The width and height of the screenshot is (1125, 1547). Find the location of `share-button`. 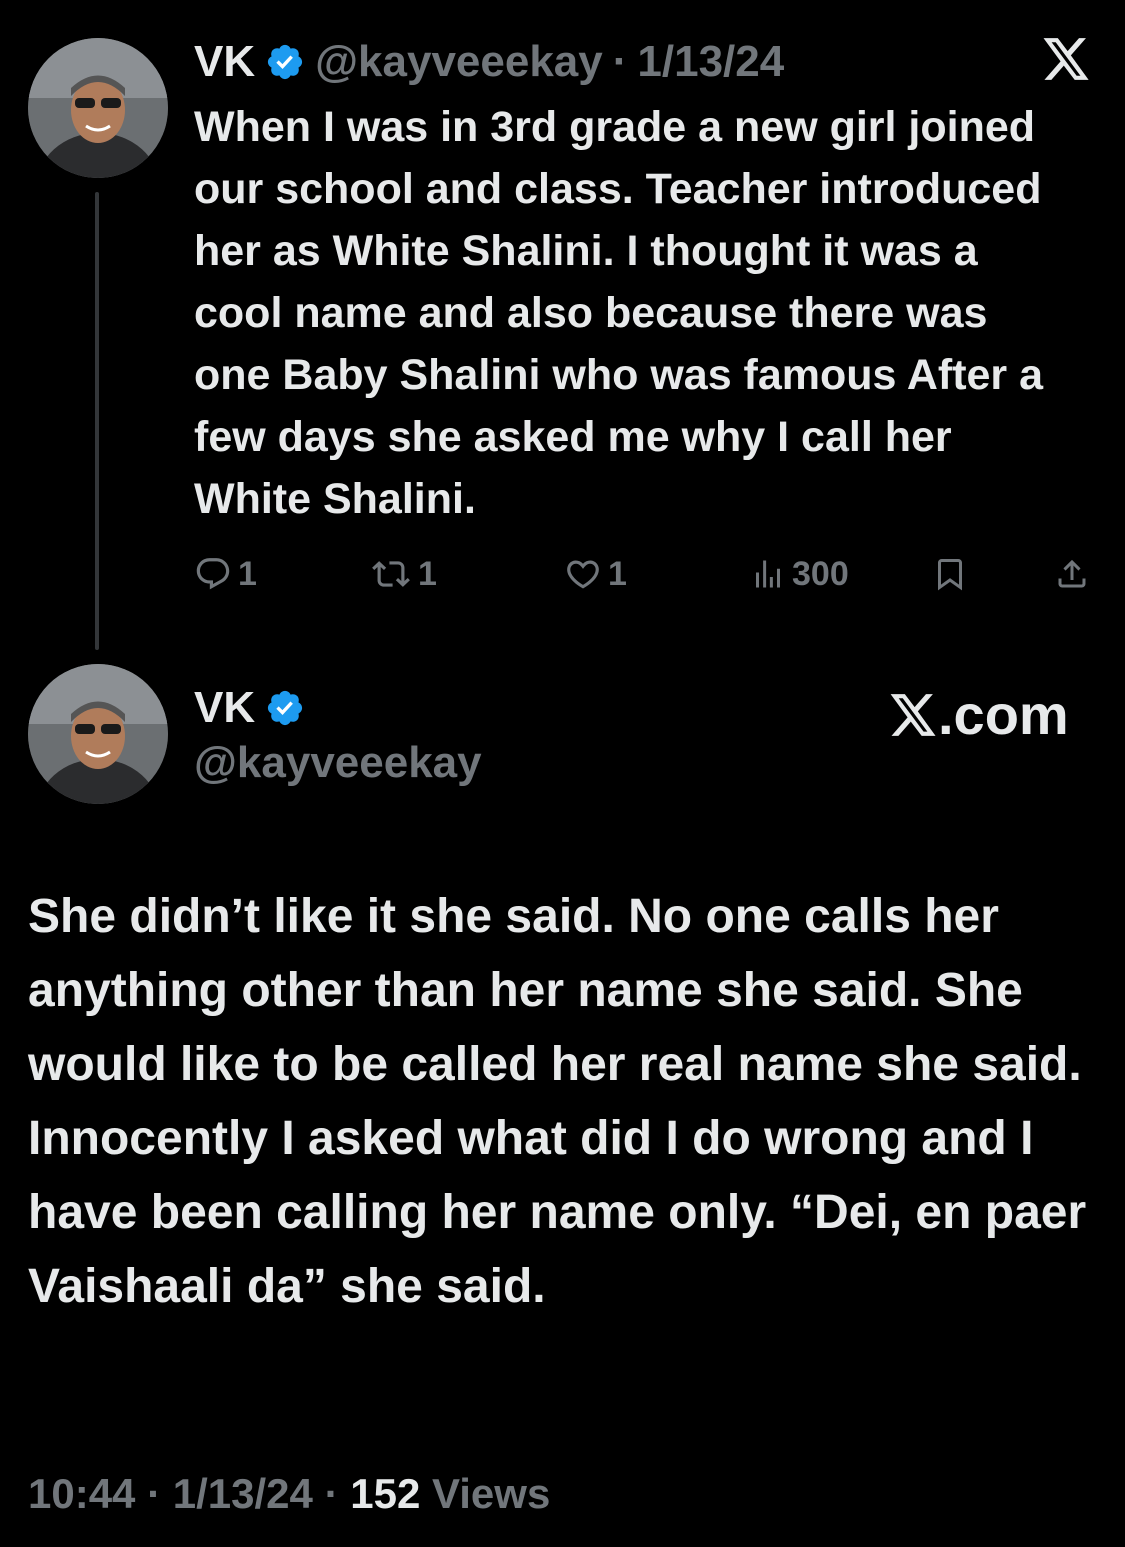

share-button is located at coordinates (1072, 574).